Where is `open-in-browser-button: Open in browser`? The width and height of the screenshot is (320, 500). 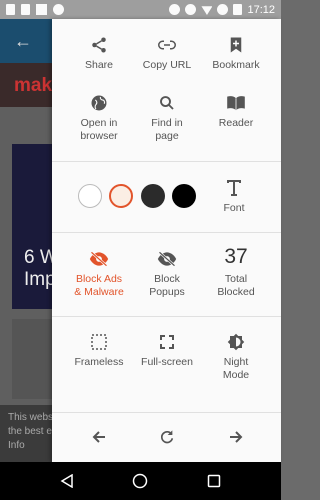
open-in-browser-button: Open in browser is located at coordinates (99, 118).